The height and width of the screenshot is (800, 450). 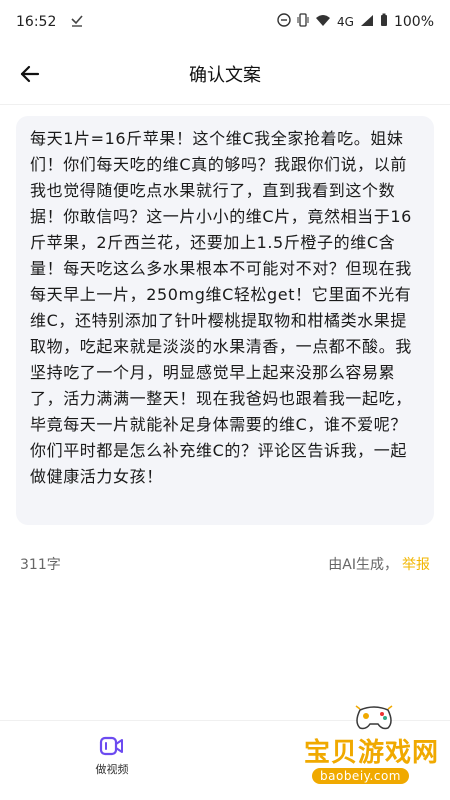 What do you see at coordinates (225, 564) in the screenshot?
I see `meta-row: 311字 由AI生成， 举报` at bounding box center [225, 564].